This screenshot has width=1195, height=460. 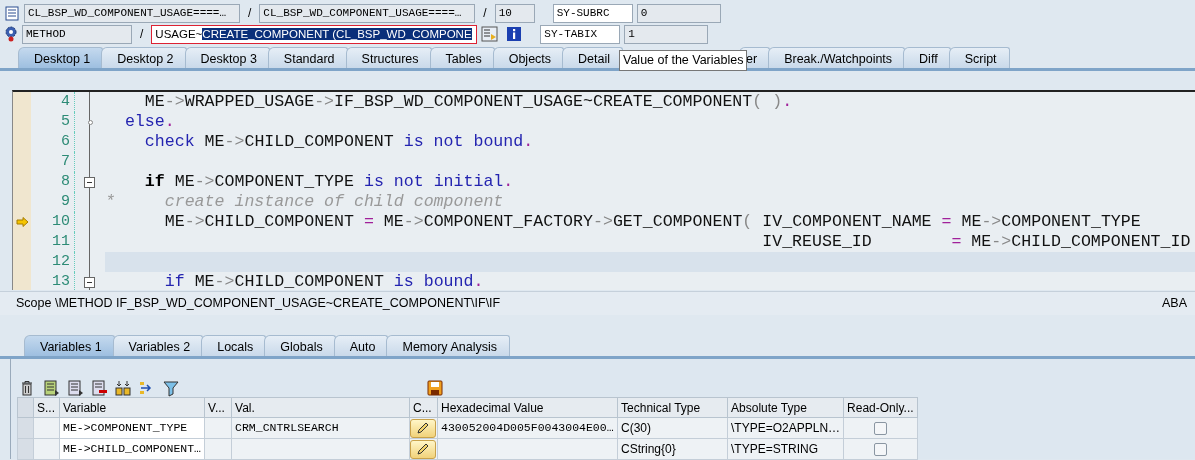 What do you see at coordinates (462, 57) in the screenshot?
I see `tab: Tables` at bounding box center [462, 57].